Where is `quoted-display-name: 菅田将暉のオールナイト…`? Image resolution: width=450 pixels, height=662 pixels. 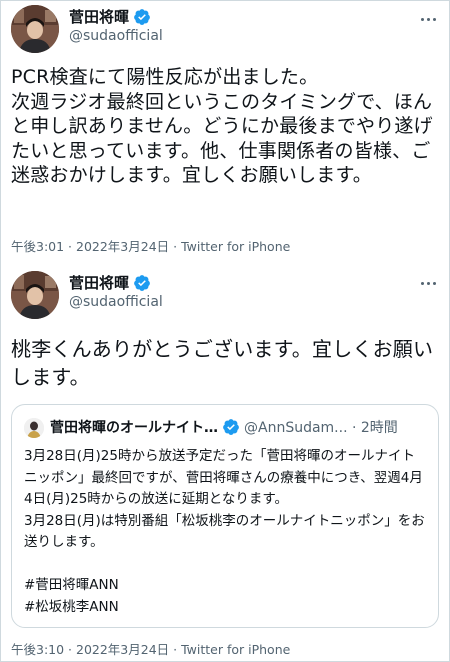
quoted-display-name: 菅田将暉のオールナイト… is located at coordinates (134, 428).